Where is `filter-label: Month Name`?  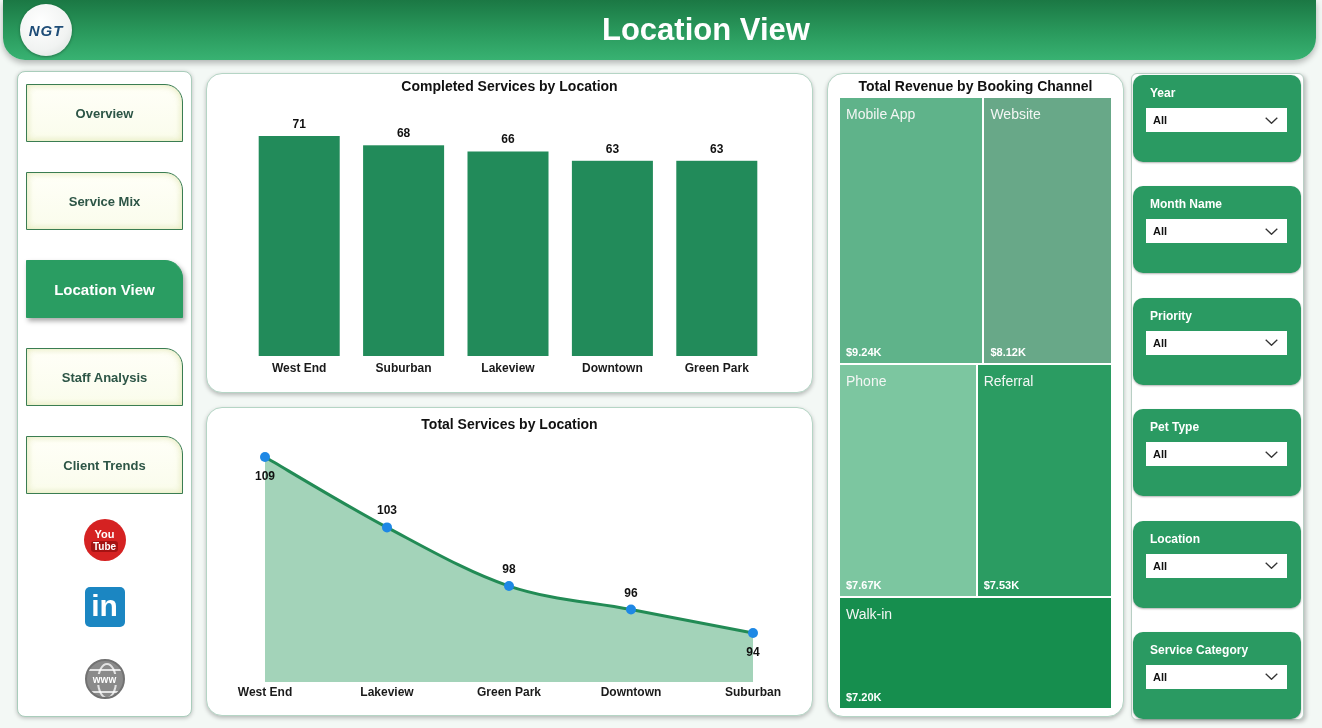 filter-label: Month Name is located at coordinates (1186, 204).